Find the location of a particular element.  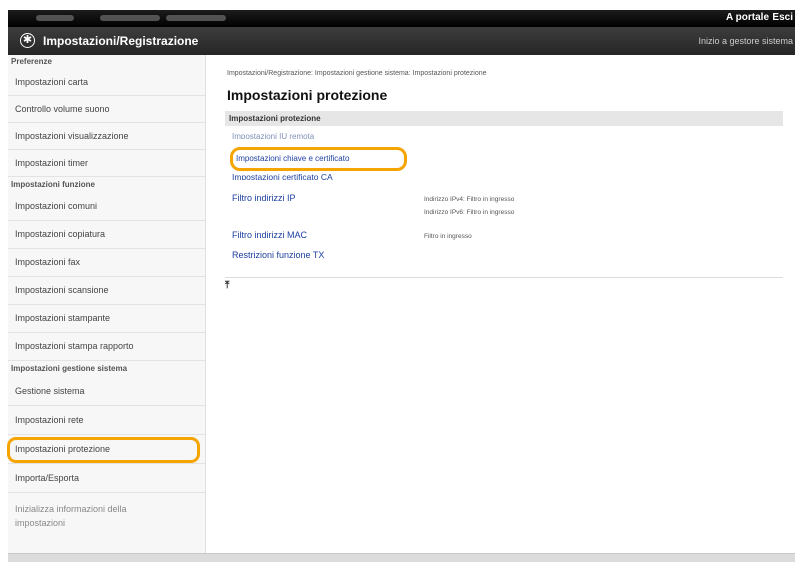

sidebar-item-printer-settings: Impostazioni stampante is located at coordinates (106, 319).